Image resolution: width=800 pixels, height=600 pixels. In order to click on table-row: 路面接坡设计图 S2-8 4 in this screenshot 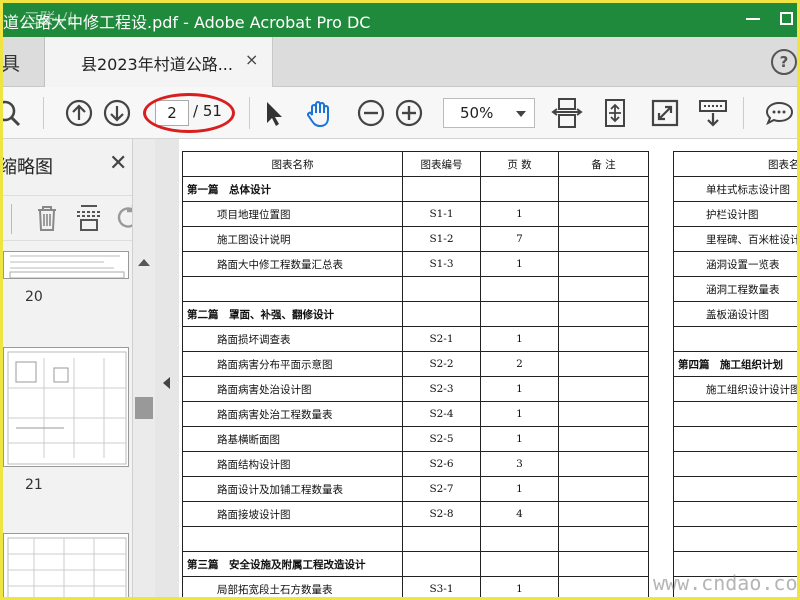, I will do `click(415, 514)`.